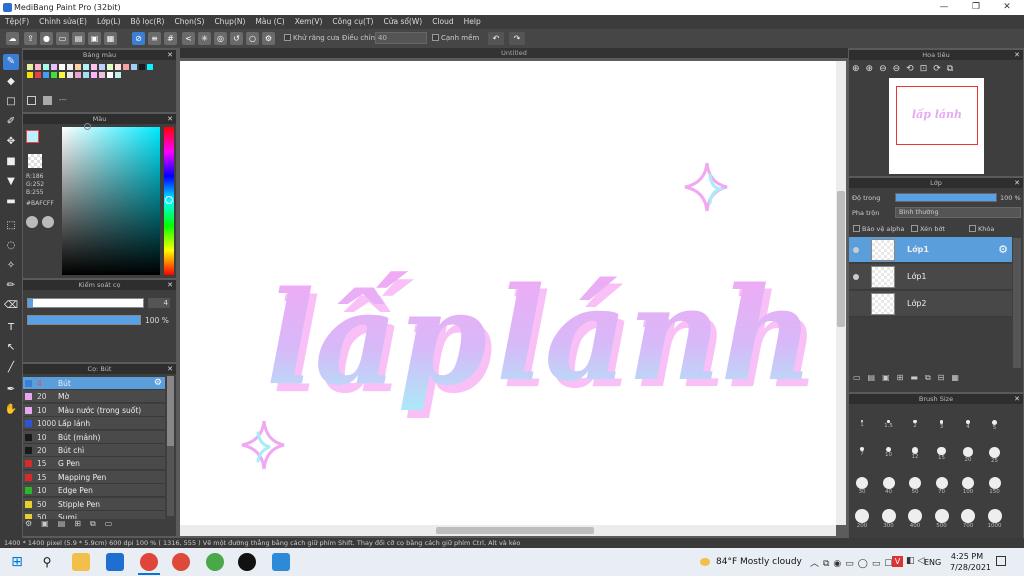  What do you see at coordinates (862, 452) in the screenshot?
I see `brush-size-option: 7` at bounding box center [862, 452].